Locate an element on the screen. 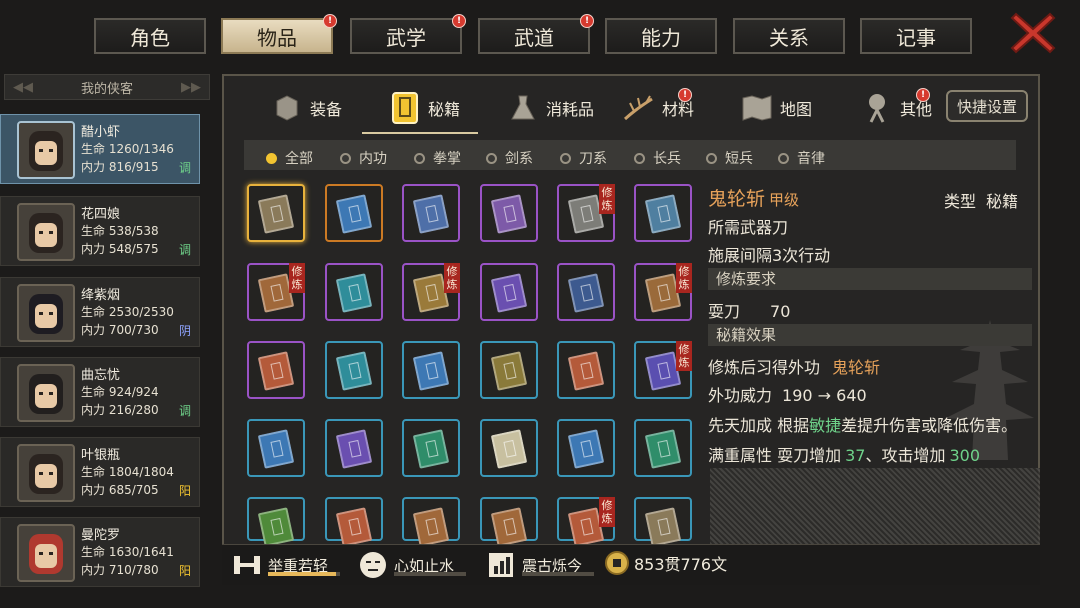 The height and width of the screenshot is (608, 1080). hero-attribute-tag: 调 is located at coordinates (185, 168).